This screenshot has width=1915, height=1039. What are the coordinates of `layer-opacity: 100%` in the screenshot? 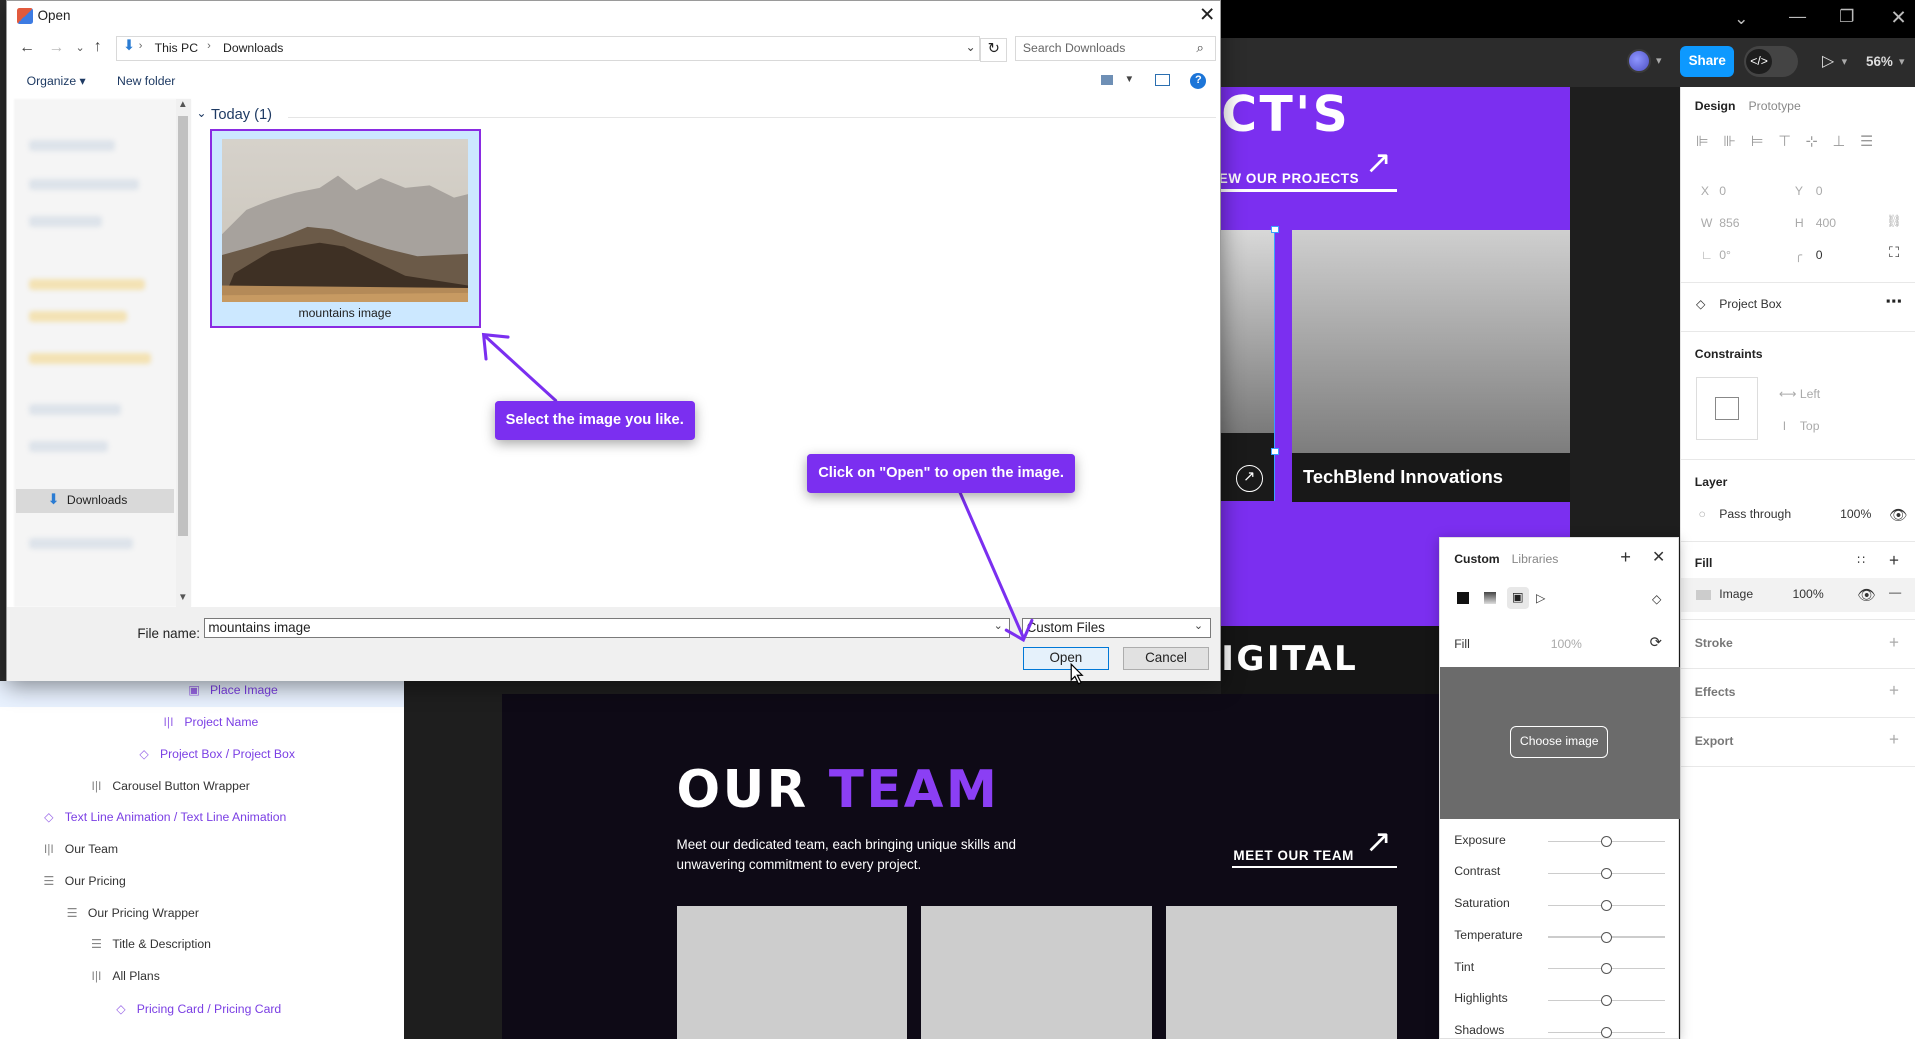 It's located at (1855, 514).